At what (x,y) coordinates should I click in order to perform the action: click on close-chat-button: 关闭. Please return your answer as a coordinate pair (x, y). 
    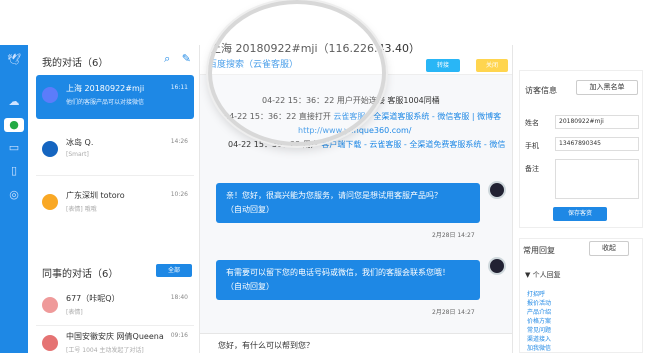
    Looking at the image, I should click on (492, 65).